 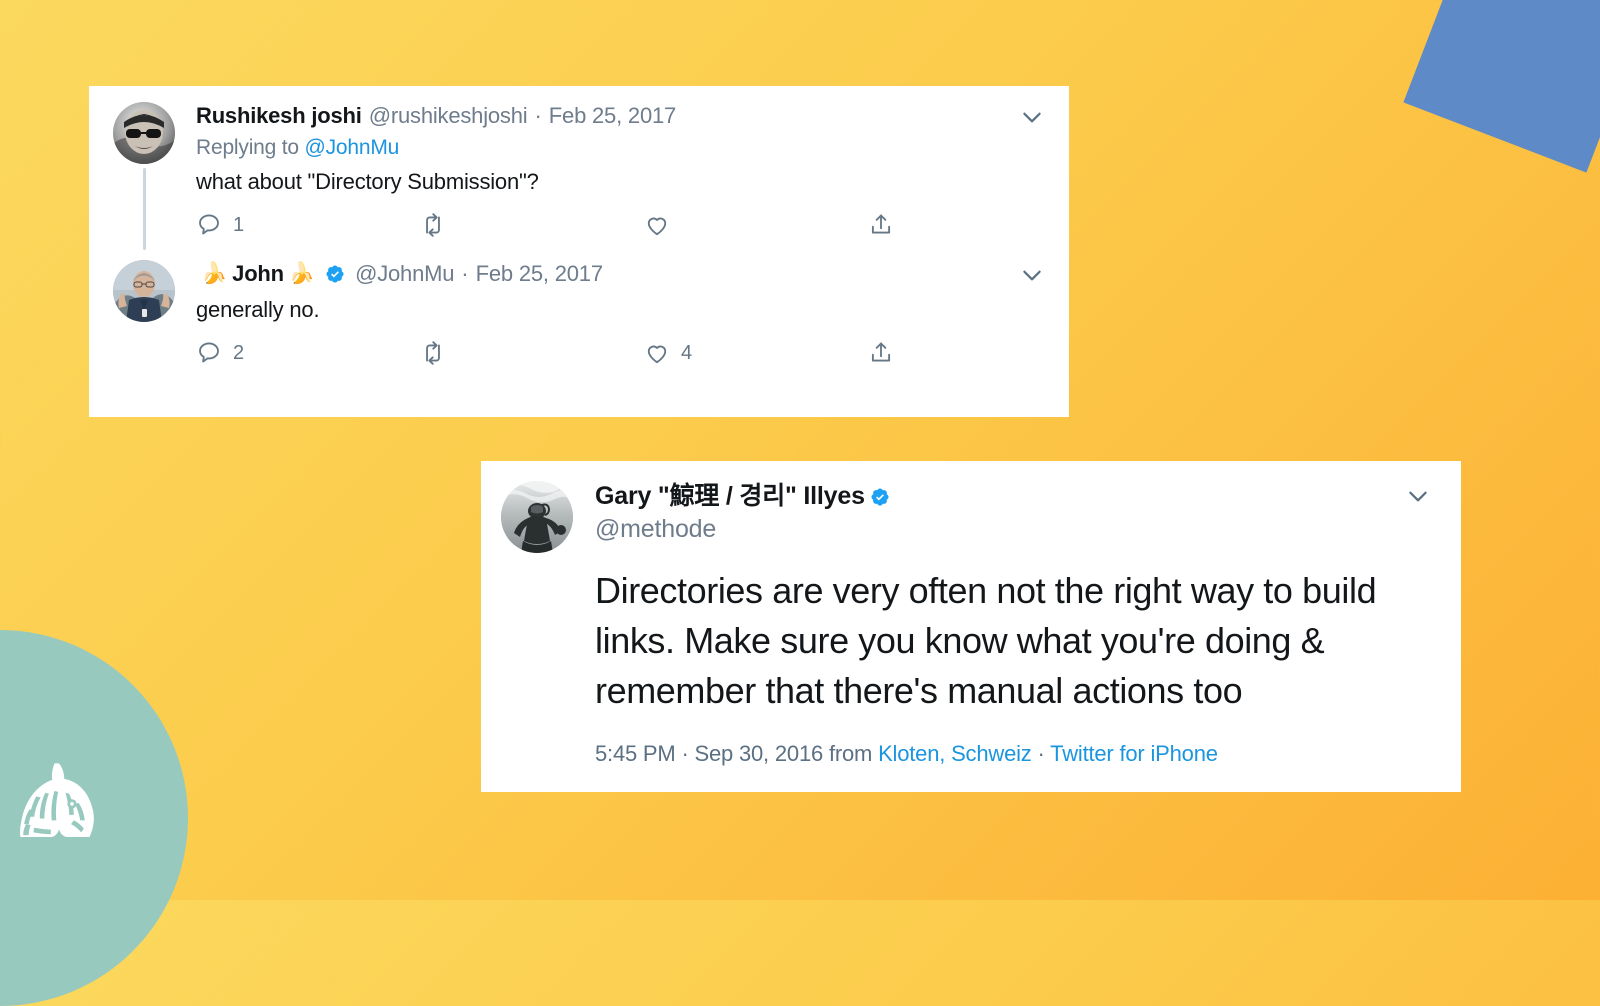 I want to click on decorative-blue-square, so click(x=1501, y=86).